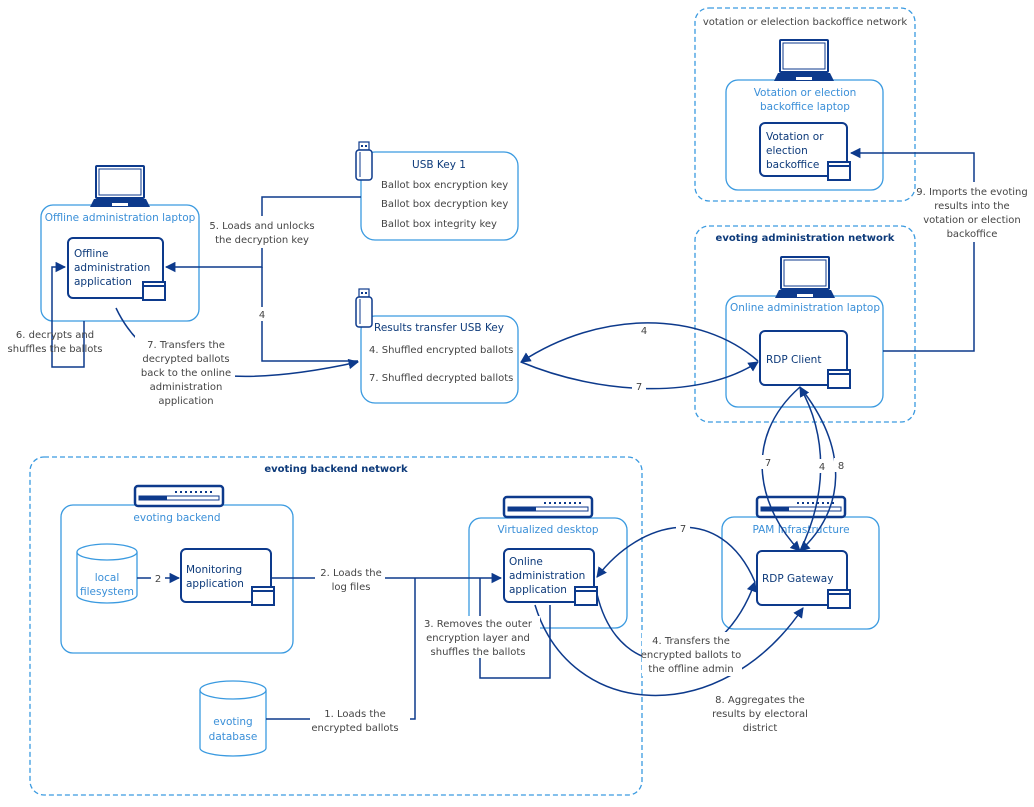 This screenshot has width=1034, height=807. I want to click on network-admin-title: evoting administration network, so click(805, 238).